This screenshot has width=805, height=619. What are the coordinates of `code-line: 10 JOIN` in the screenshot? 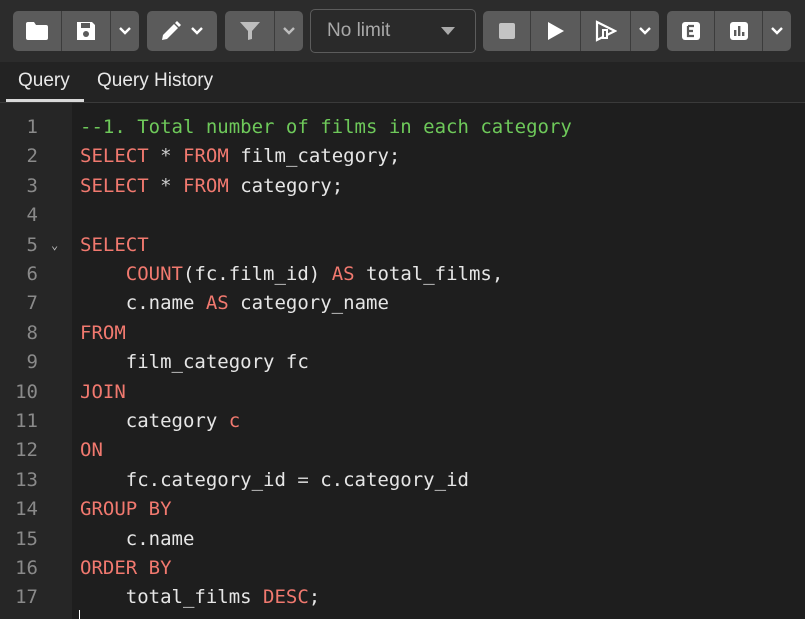 It's located at (402, 392).